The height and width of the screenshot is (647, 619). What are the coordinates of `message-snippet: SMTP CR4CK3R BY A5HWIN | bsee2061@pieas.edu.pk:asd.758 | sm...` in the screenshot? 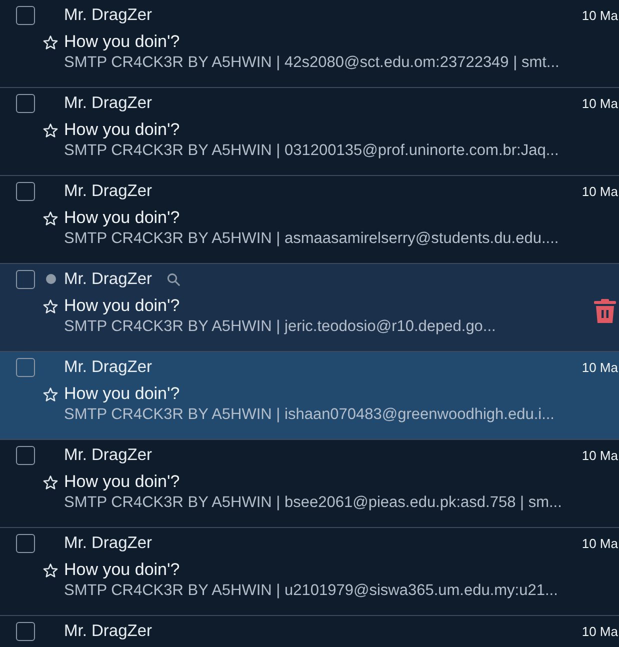 It's located at (313, 503).